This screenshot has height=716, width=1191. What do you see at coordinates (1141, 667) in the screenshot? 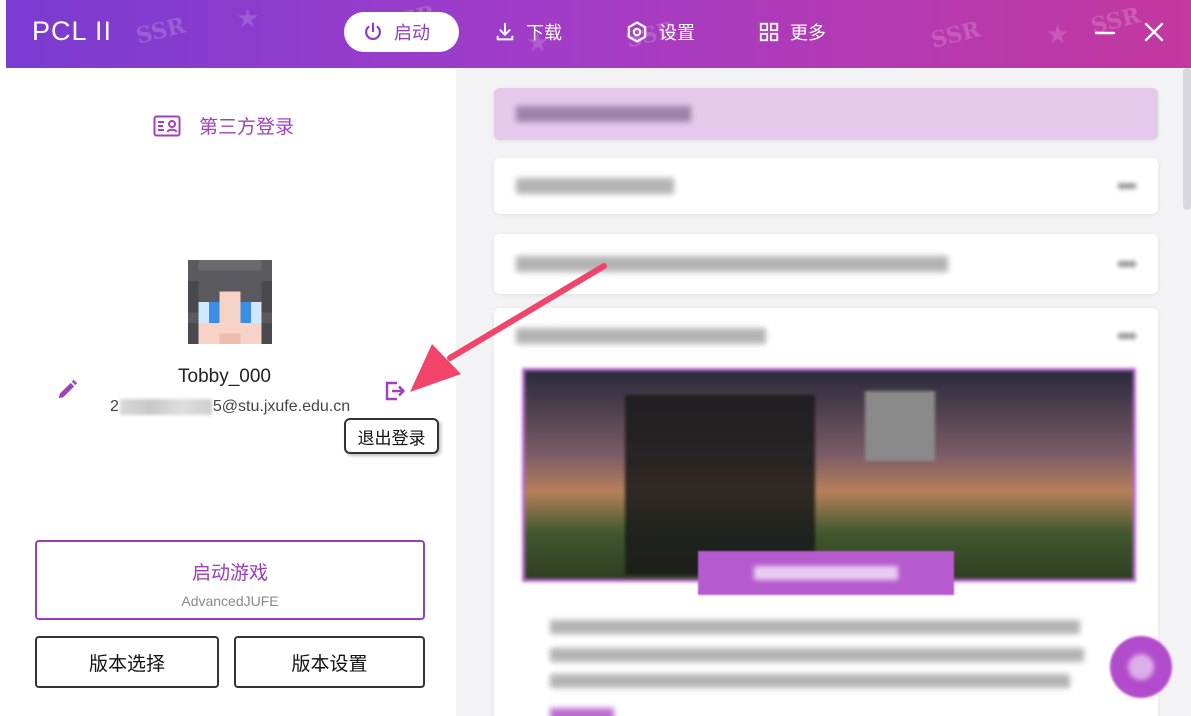
I see `floating-action-button` at bounding box center [1141, 667].